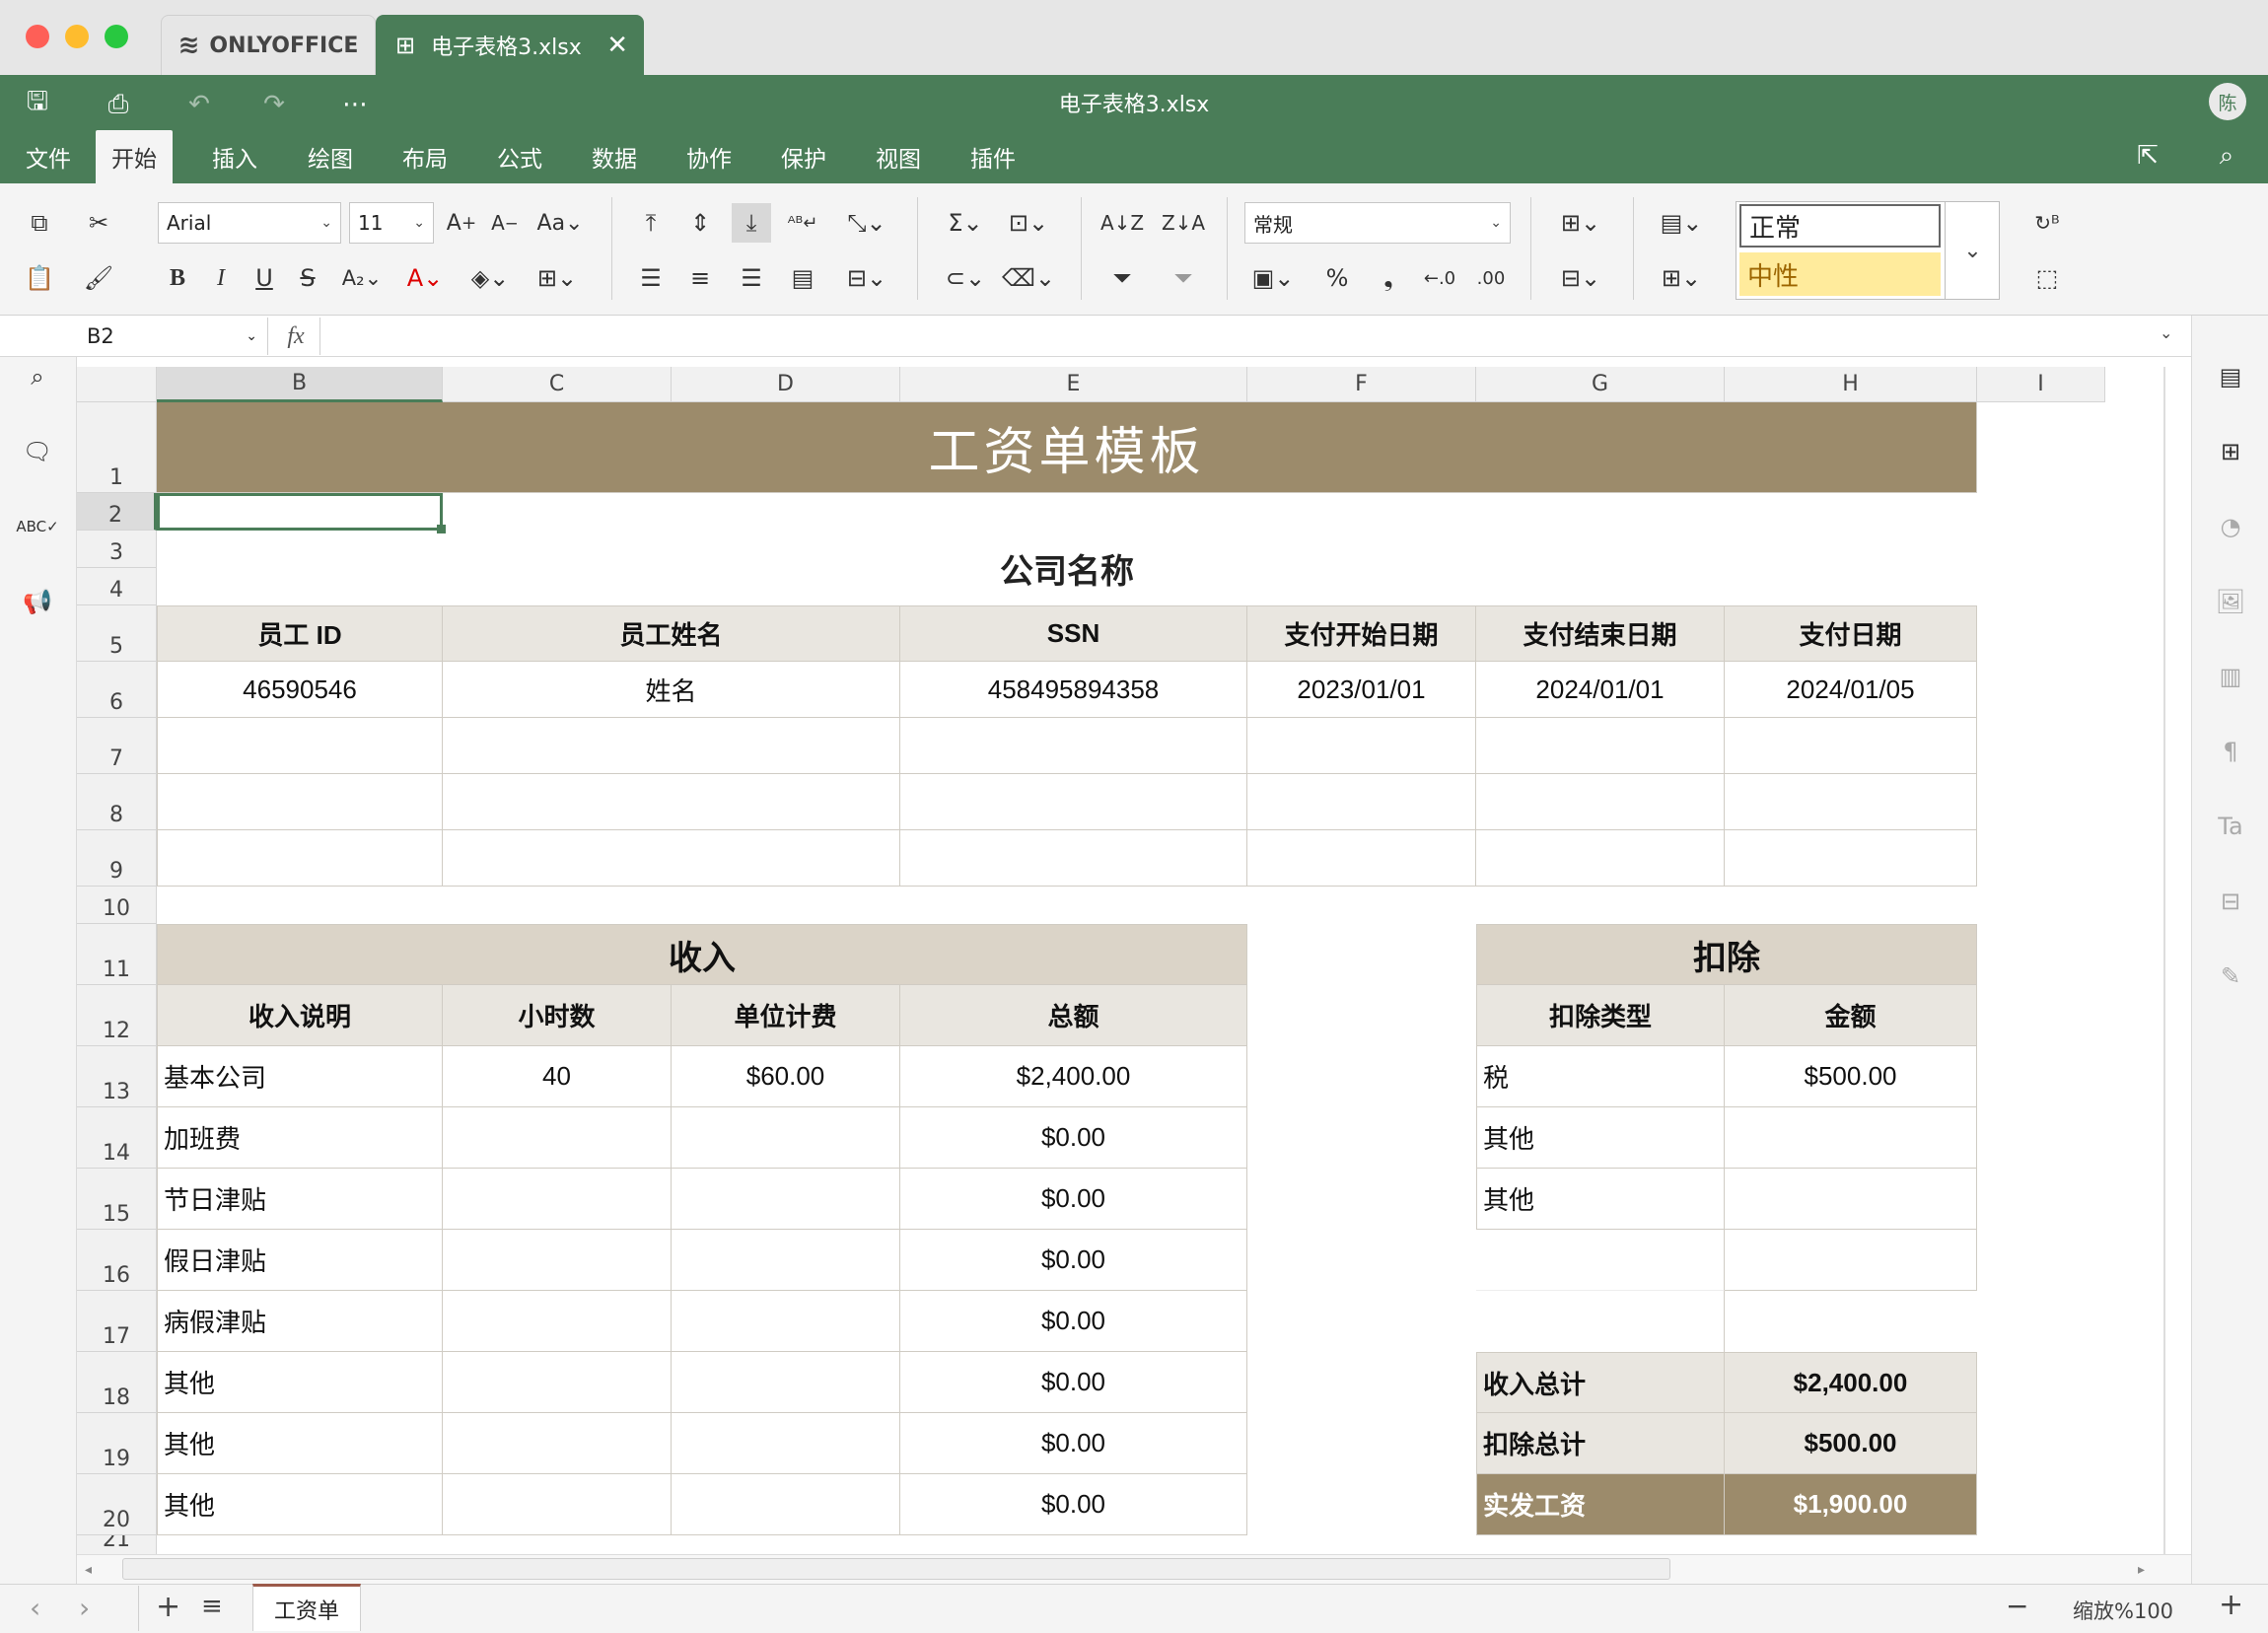 This screenshot has width=2268, height=1633. What do you see at coordinates (2230, 977) in the screenshot?
I see `signature-settings-icon: ✎` at bounding box center [2230, 977].